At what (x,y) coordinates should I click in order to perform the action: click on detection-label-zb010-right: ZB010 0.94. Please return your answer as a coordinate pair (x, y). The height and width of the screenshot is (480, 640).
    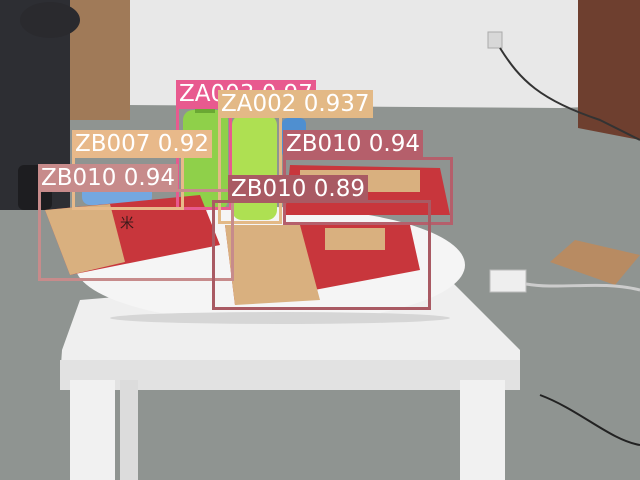
    Looking at the image, I should click on (353, 144).